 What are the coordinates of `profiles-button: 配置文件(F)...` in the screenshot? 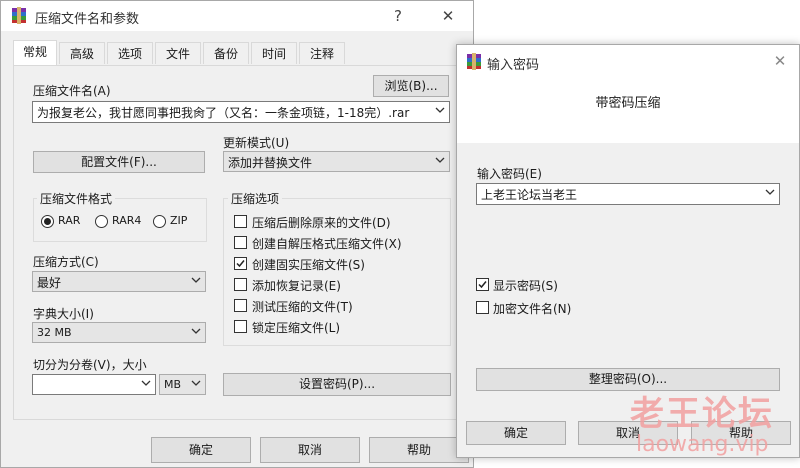 It's located at (119, 162).